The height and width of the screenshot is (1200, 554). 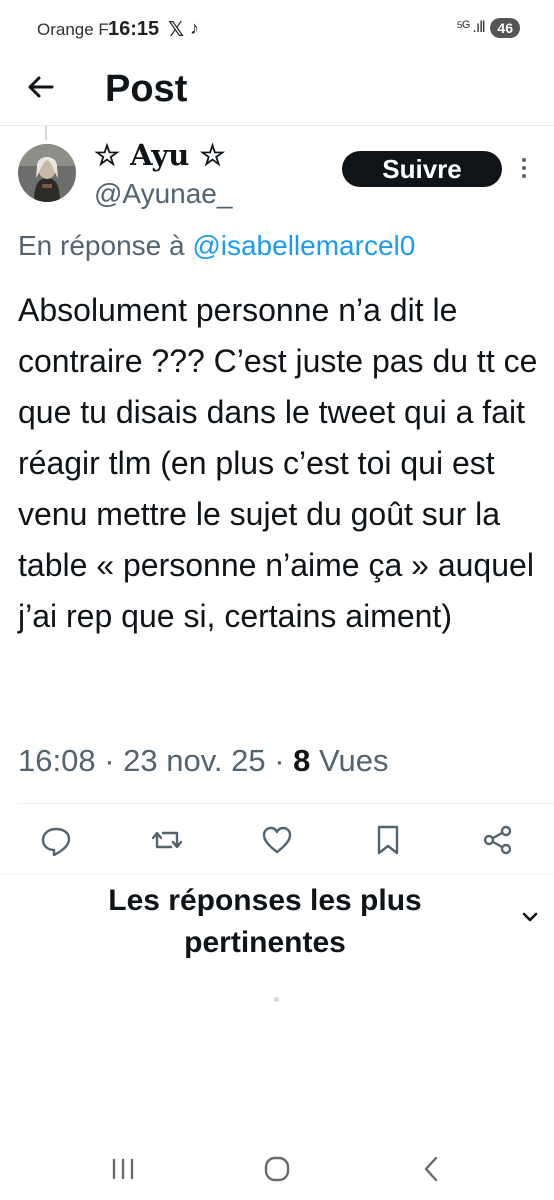 I want to click on reply-prefix: En réponse à, so click(x=105, y=245).